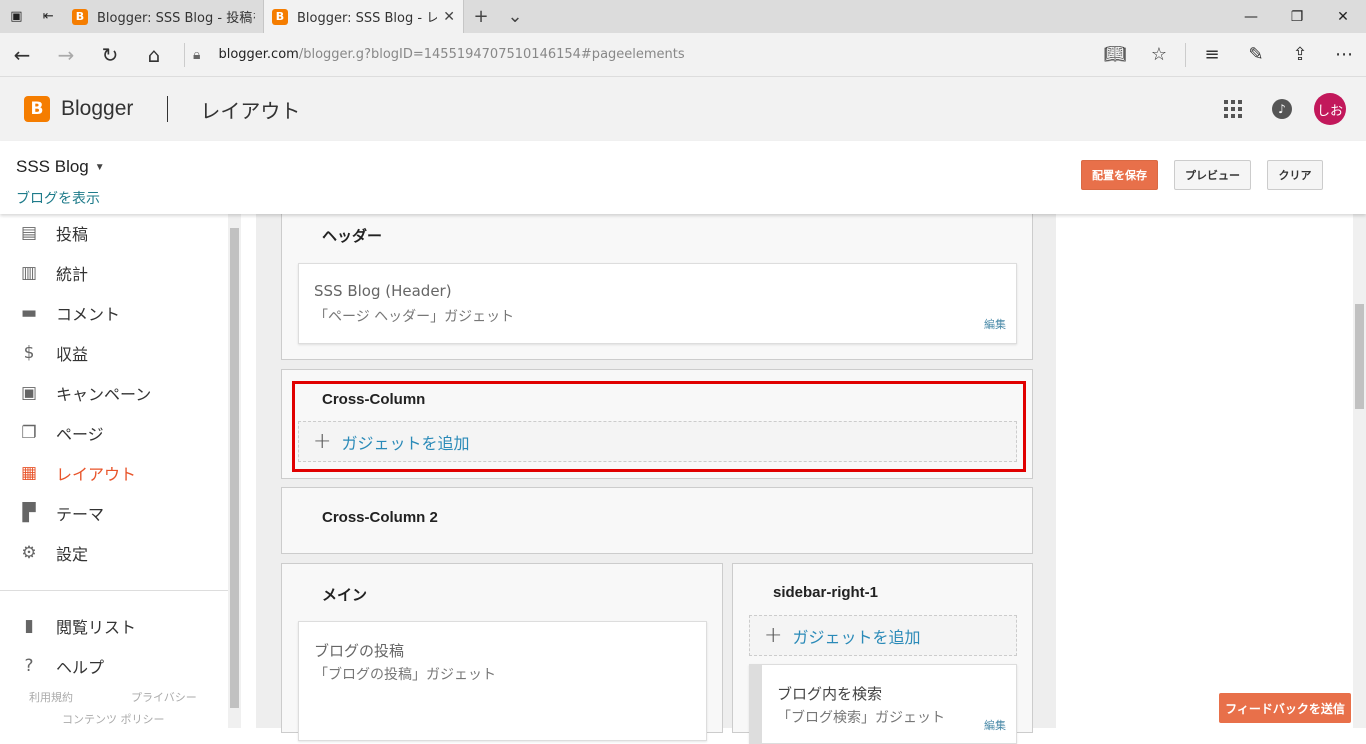 This screenshot has height=744, width=1366. What do you see at coordinates (359, 651) in the screenshot?
I see `gadget-name: ブログの投稿` at bounding box center [359, 651].